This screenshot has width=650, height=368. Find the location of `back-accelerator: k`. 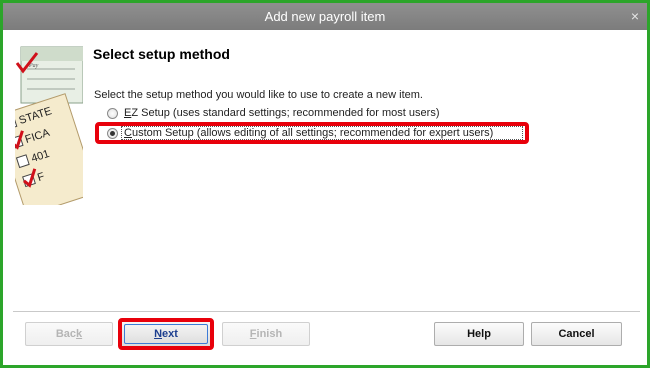

back-accelerator: k is located at coordinates (79, 334).